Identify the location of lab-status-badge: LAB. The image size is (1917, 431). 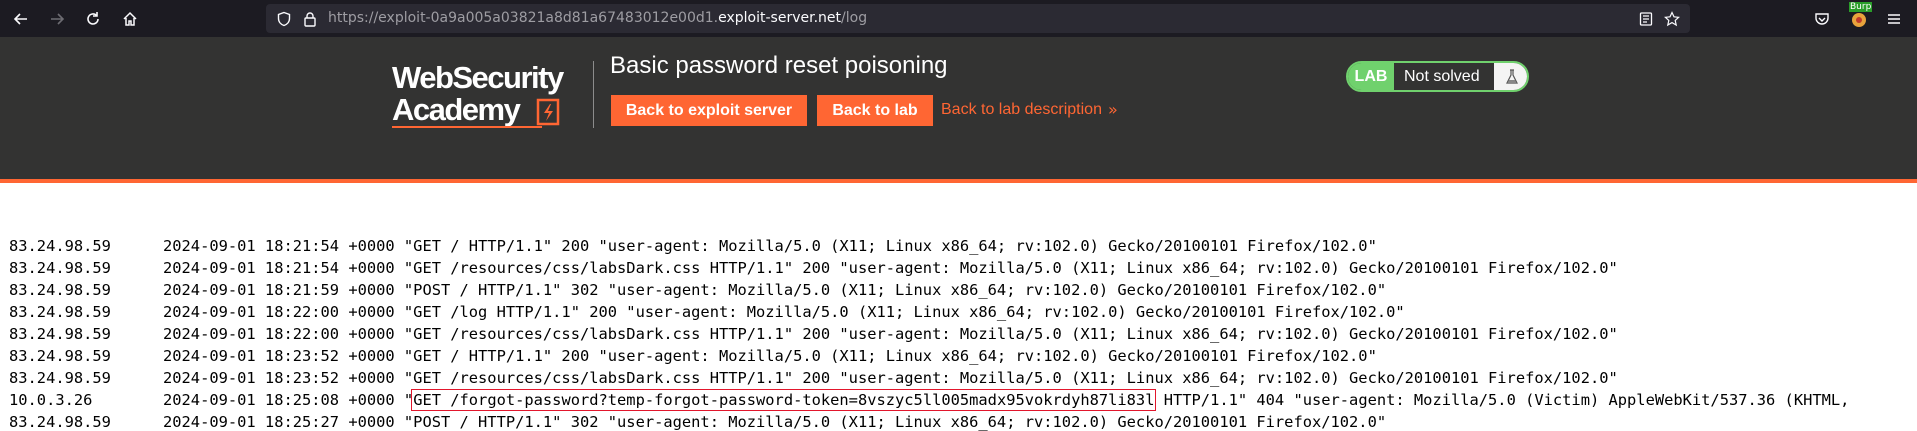
(1371, 76).